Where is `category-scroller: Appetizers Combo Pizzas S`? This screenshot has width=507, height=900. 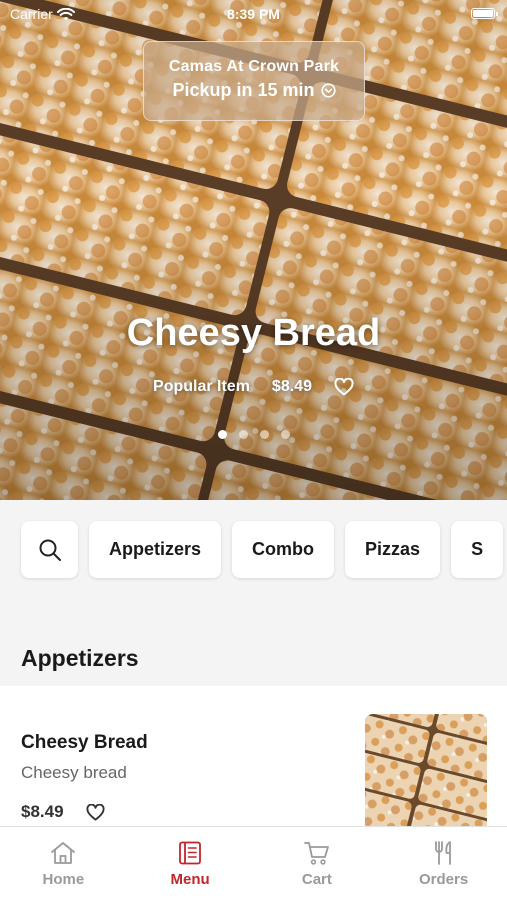 category-scroller: Appetizers Combo Pizzas S is located at coordinates (262, 549).